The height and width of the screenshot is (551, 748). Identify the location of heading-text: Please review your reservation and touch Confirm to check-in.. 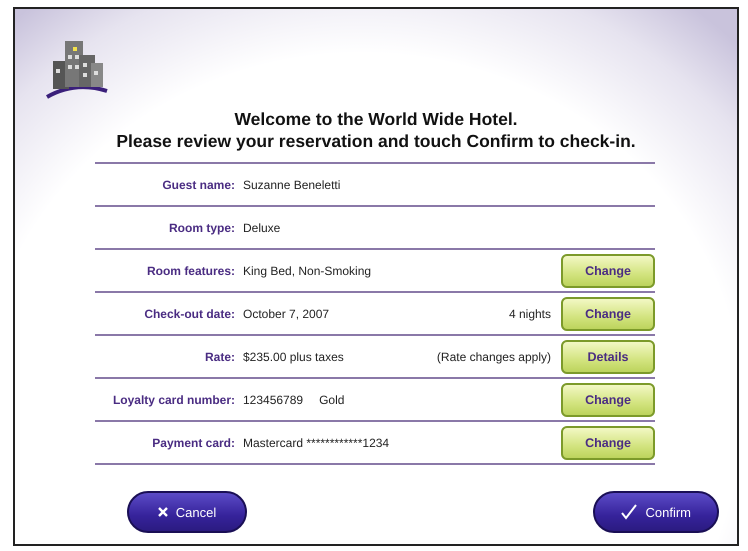
(376, 141).